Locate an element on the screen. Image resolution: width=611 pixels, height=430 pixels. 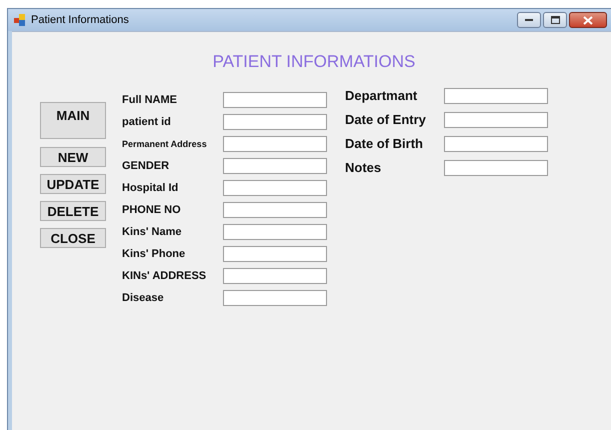
field-label: patient id is located at coordinates (147, 122).